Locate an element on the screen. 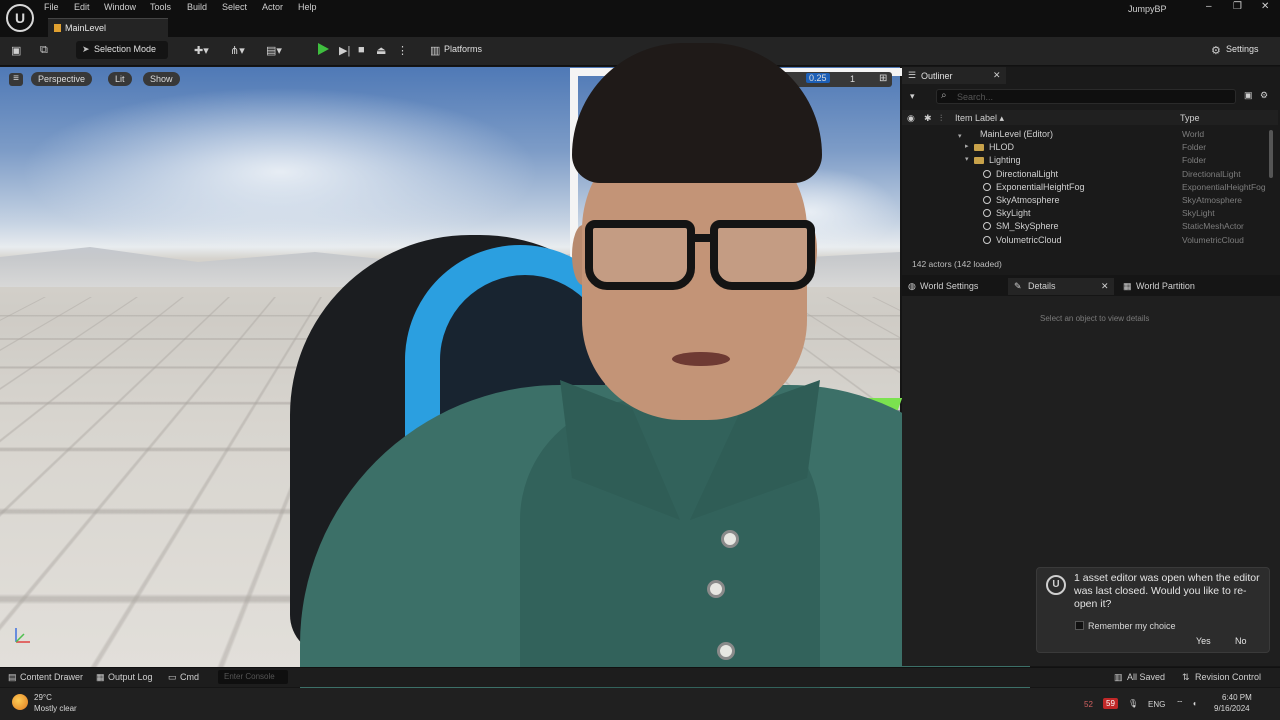 The width and height of the screenshot is (1280, 720). layout-icon: ⊞ is located at coordinates (883, 78).